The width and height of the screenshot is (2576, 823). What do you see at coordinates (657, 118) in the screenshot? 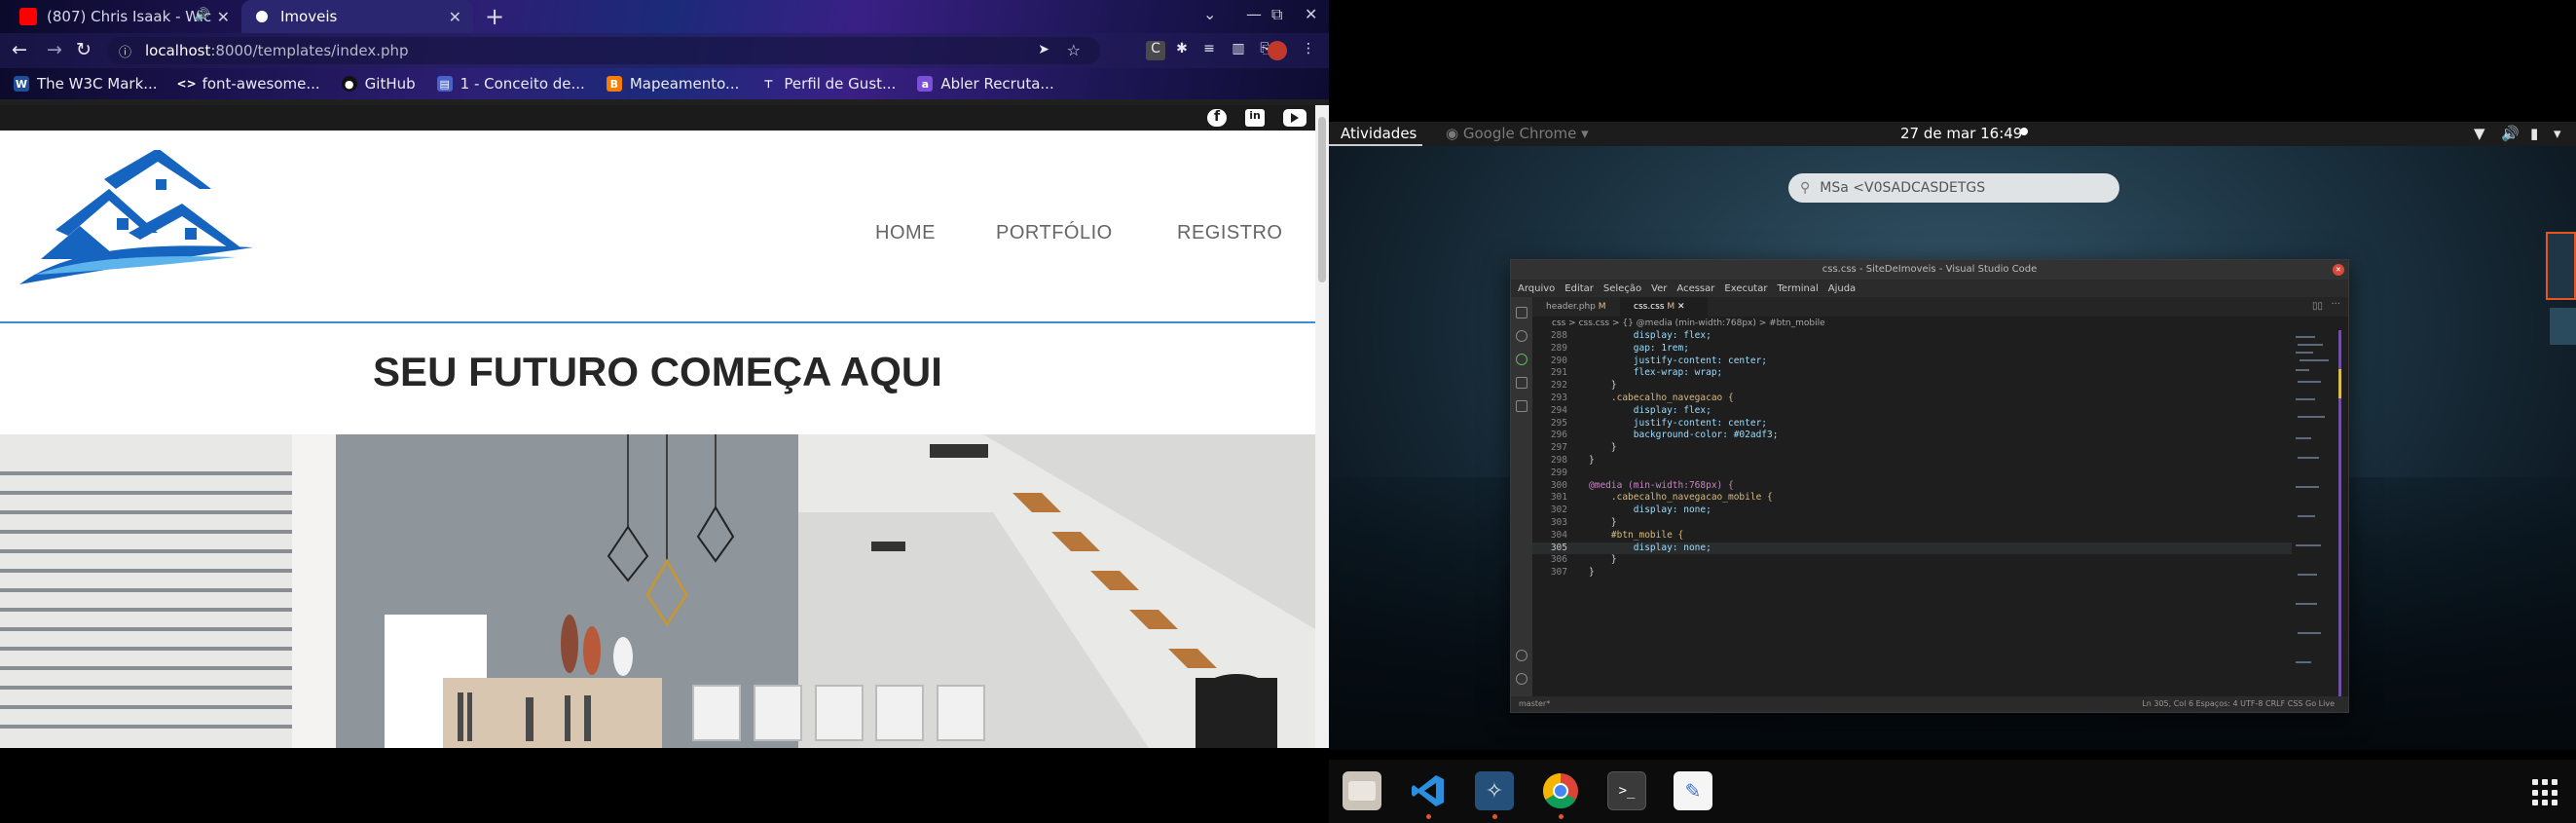
I see `social-topbar: f in` at bounding box center [657, 118].